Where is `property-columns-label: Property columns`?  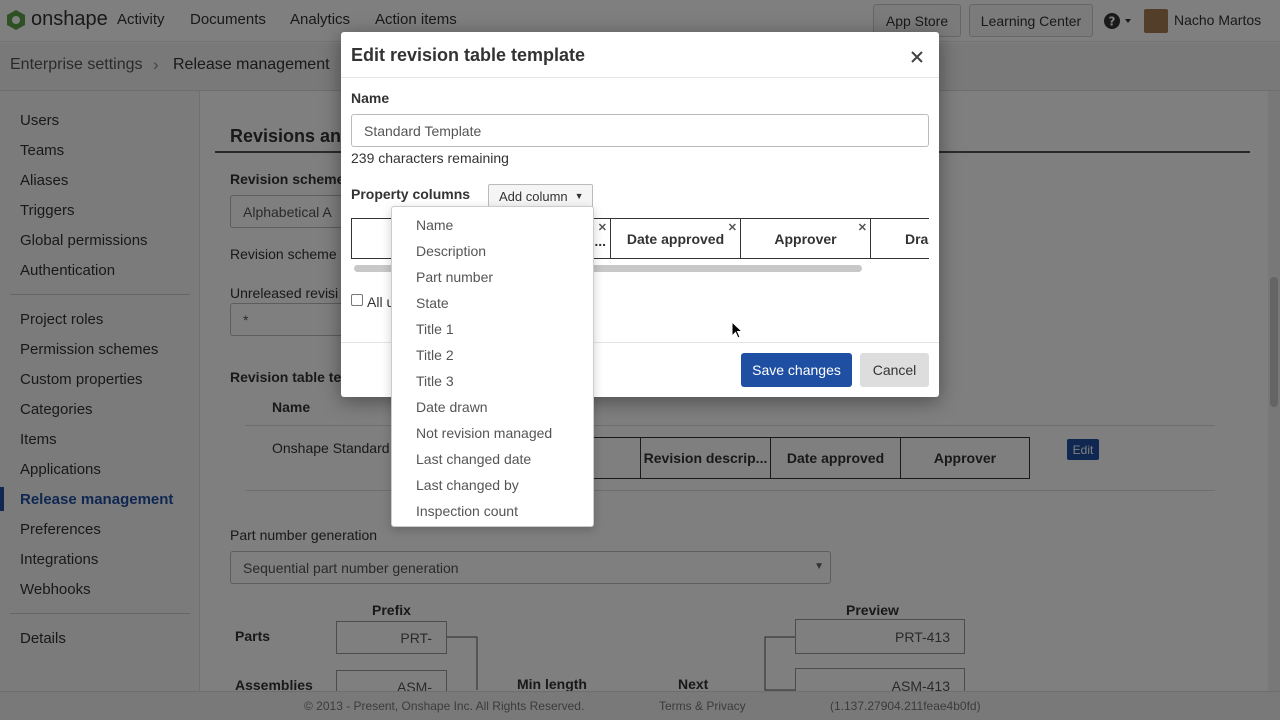 property-columns-label: Property columns is located at coordinates (411, 194).